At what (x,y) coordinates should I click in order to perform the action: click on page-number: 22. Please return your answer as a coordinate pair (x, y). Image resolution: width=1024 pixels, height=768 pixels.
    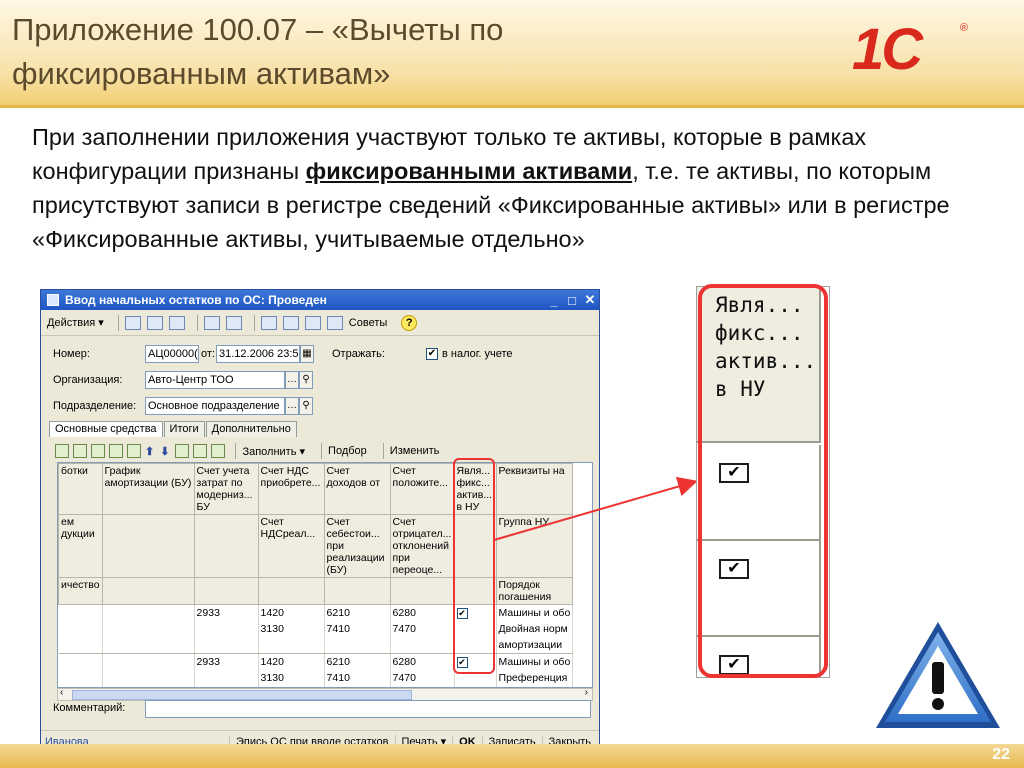
    Looking at the image, I should click on (1001, 754).